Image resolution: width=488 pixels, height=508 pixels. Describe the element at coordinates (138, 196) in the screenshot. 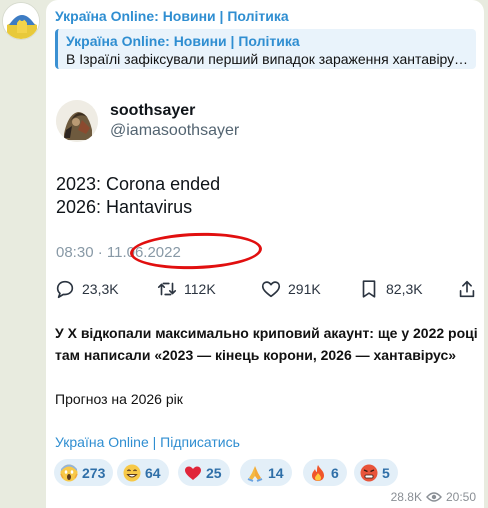

I see `tweet-text: 2023: Corona ended 2026: Hantavirus` at that location.